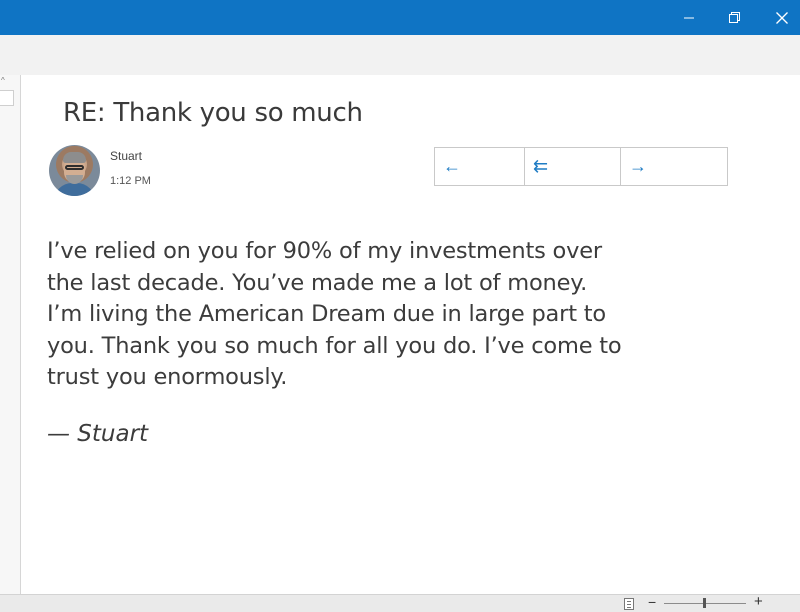 The width and height of the screenshot is (800, 612). What do you see at coordinates (167, 377) in the screenshot?
I see `body-line: trust you enormously.` at bounding box center [167, 377].